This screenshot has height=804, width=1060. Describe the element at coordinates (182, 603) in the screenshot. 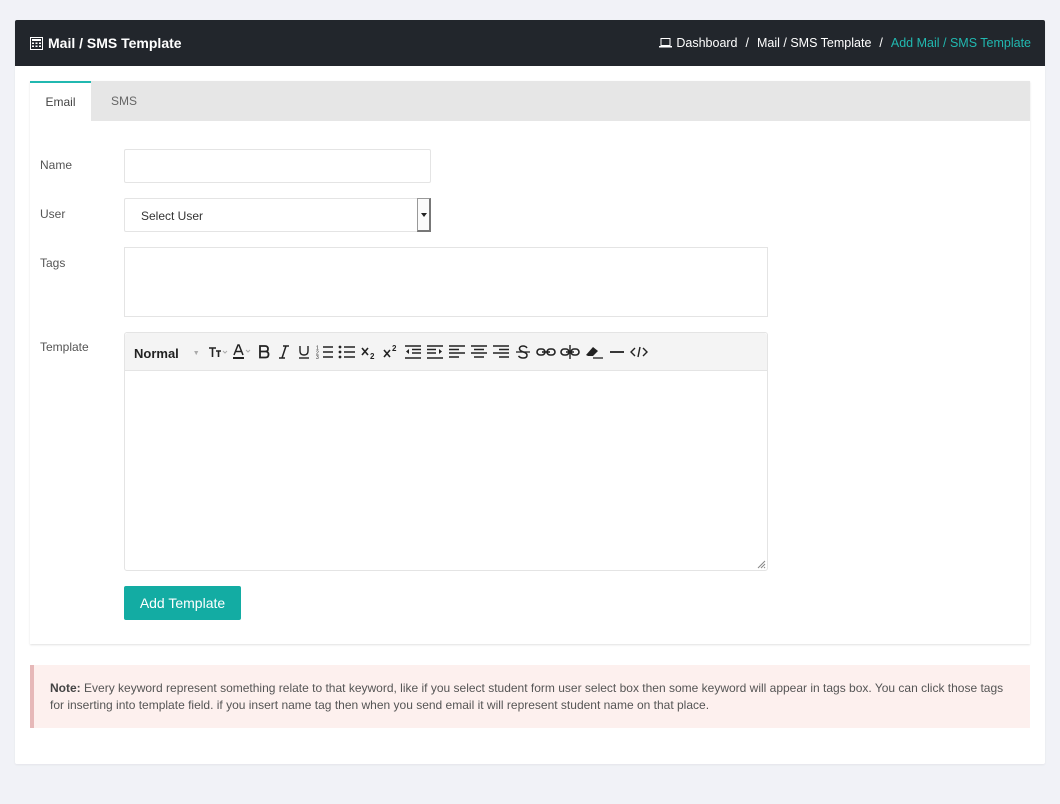

I see `add-template-button: Add Template` at that location.